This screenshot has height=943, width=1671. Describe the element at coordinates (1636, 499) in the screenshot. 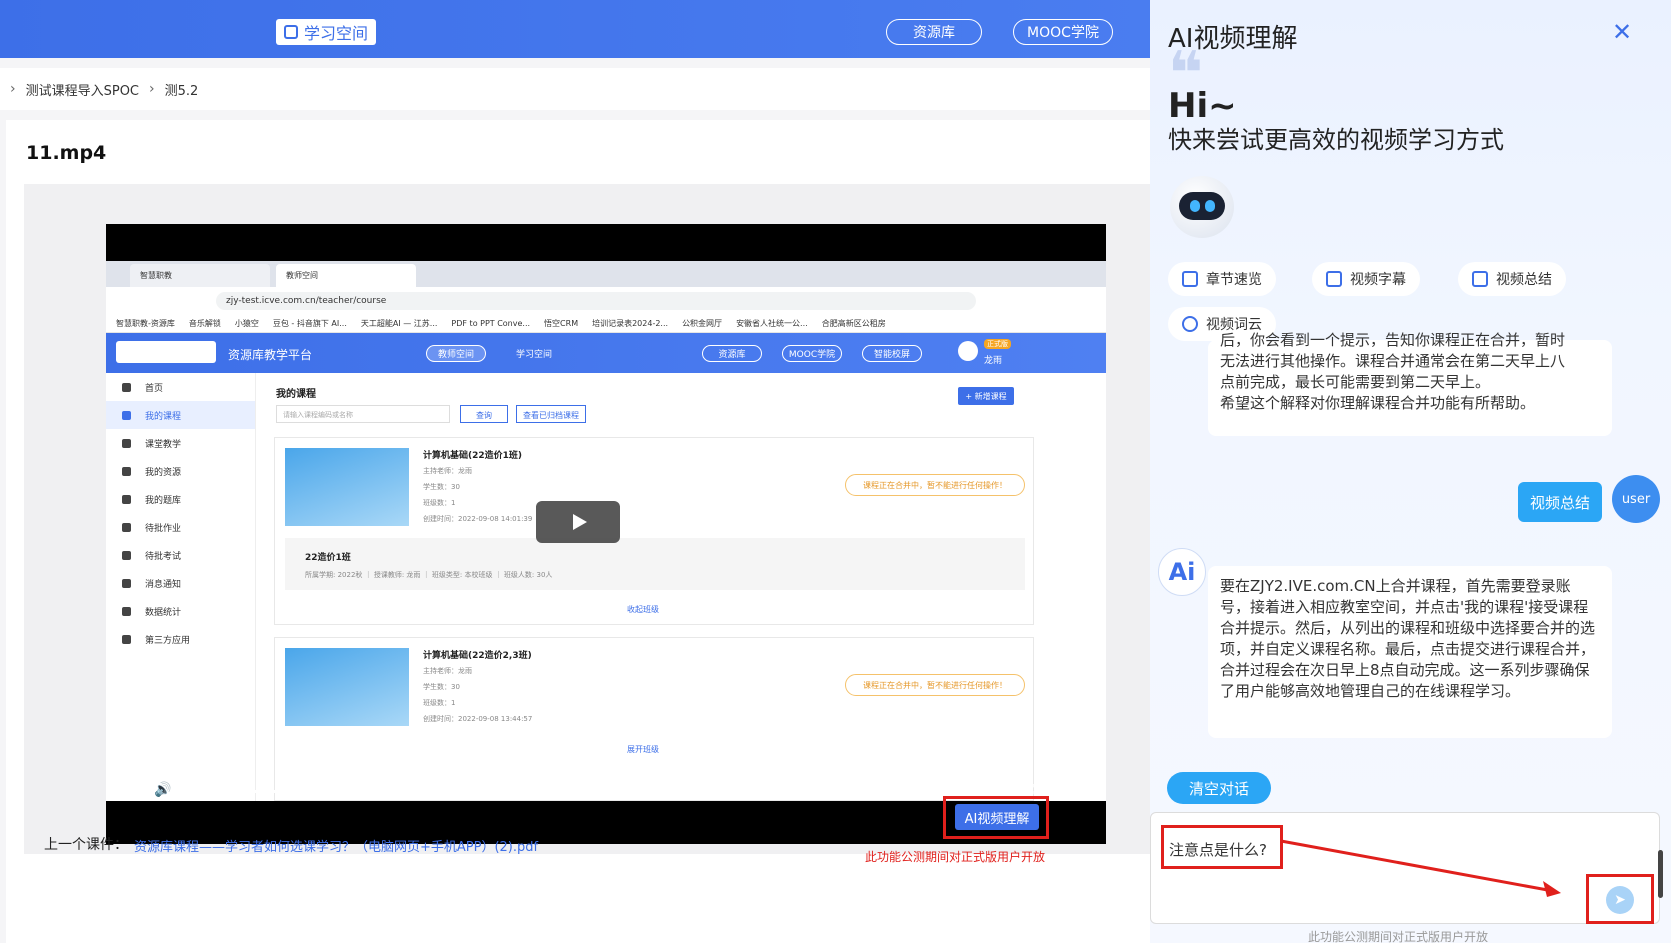

I see `user-avatar: user` at that location.